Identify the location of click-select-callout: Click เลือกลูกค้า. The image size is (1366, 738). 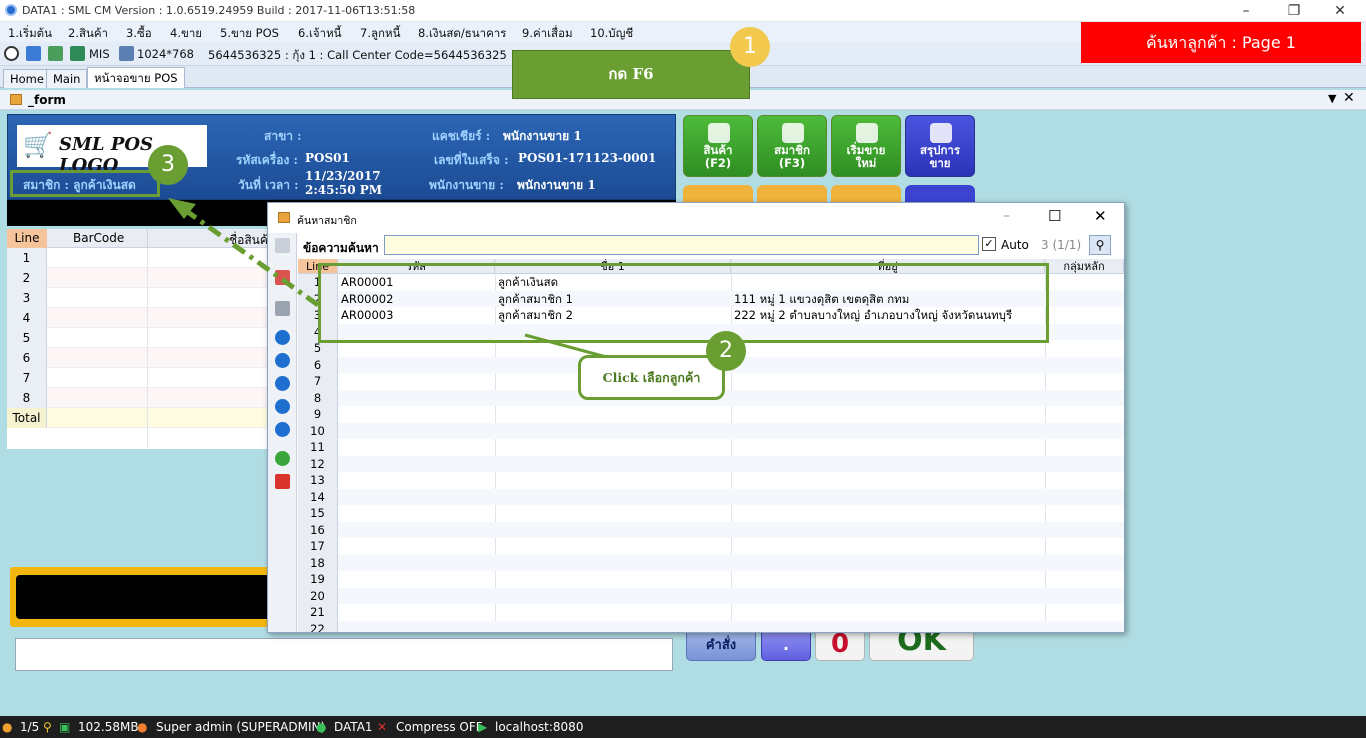
(651, 377).